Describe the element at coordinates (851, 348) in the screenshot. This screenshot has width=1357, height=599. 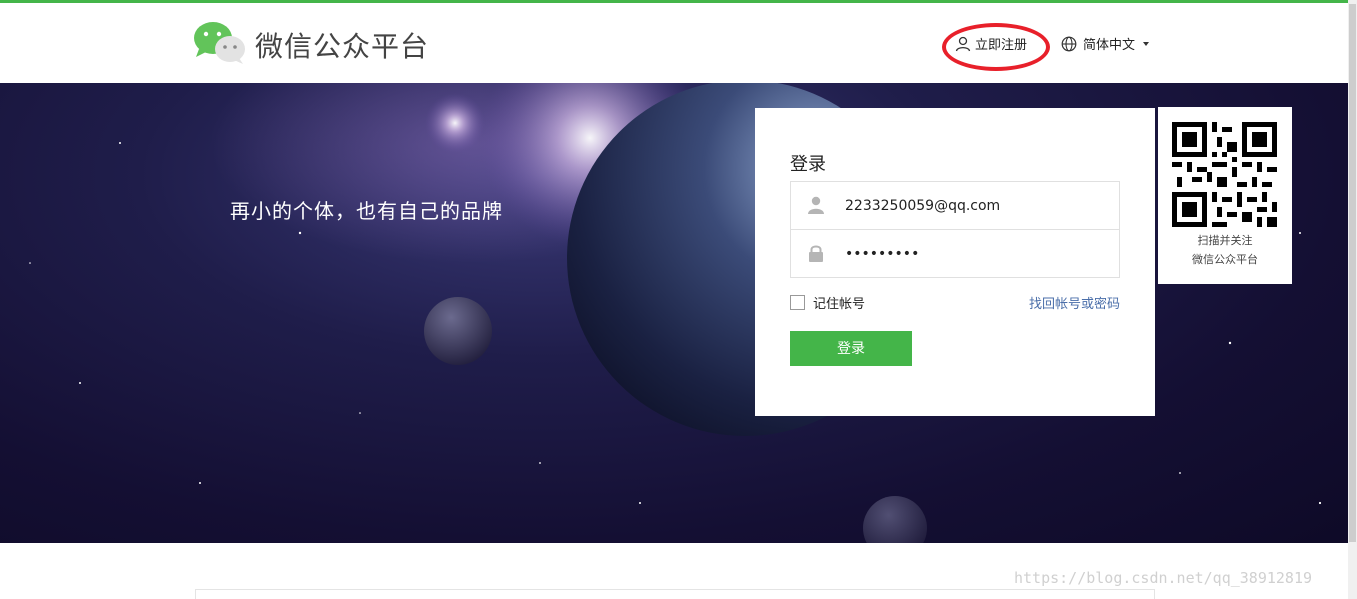
I see `login-button: 登录` at that location.